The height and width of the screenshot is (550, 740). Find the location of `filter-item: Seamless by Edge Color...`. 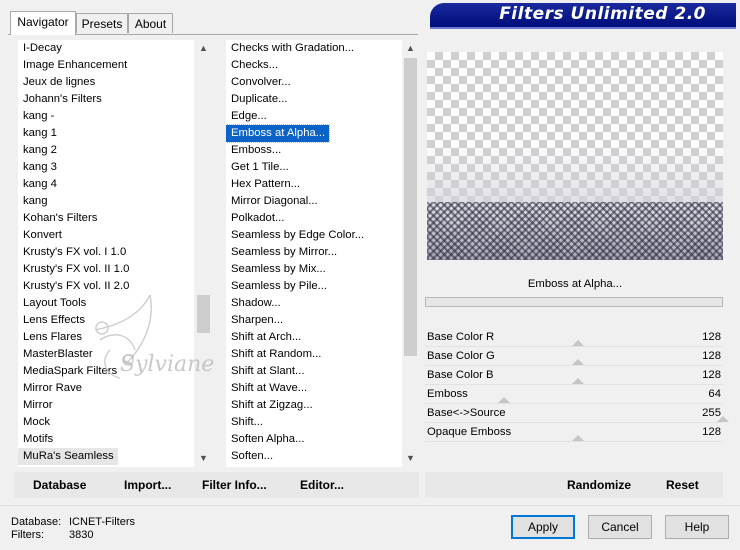

filter-item: Seamless by Edge Color... is located at coordinates (314, 235).